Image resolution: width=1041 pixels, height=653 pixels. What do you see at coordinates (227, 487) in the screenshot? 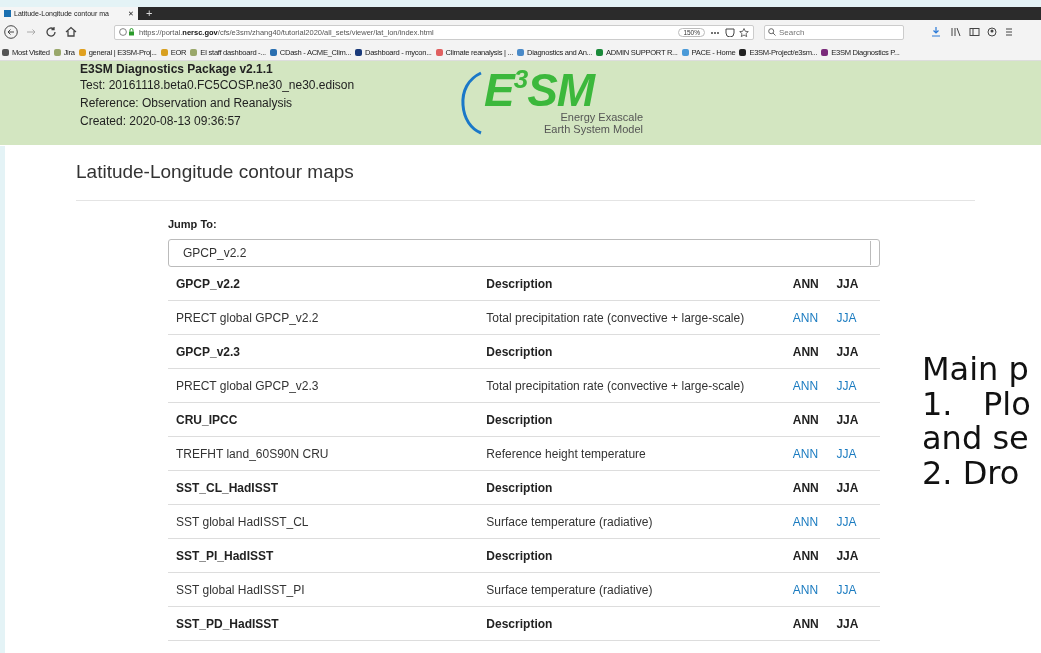
I see `section-heading: SST_CL_HadISST` at bounding box center [227, 487].